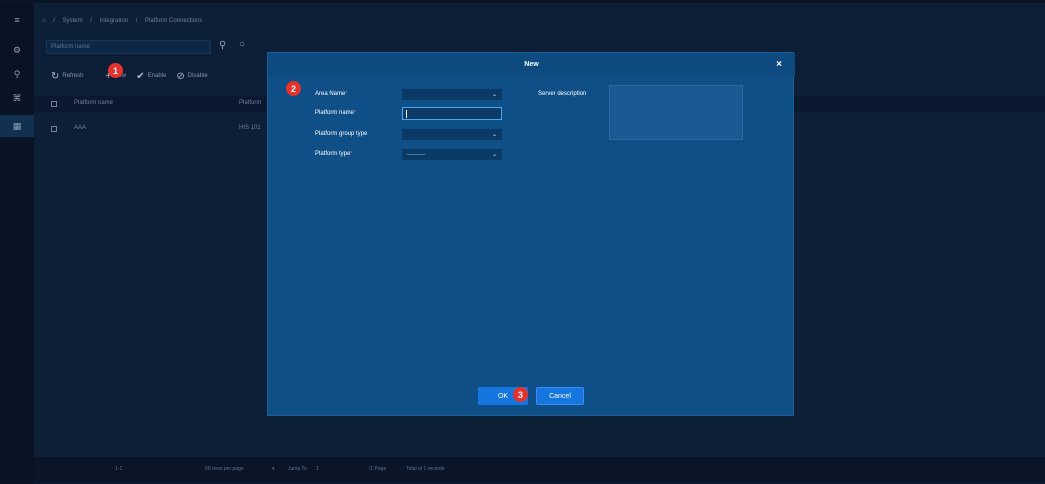  What do you see at coordinates (119, 469) in the screenshot?
I see `page-range: 1-1` at bounding box center [119, 469].